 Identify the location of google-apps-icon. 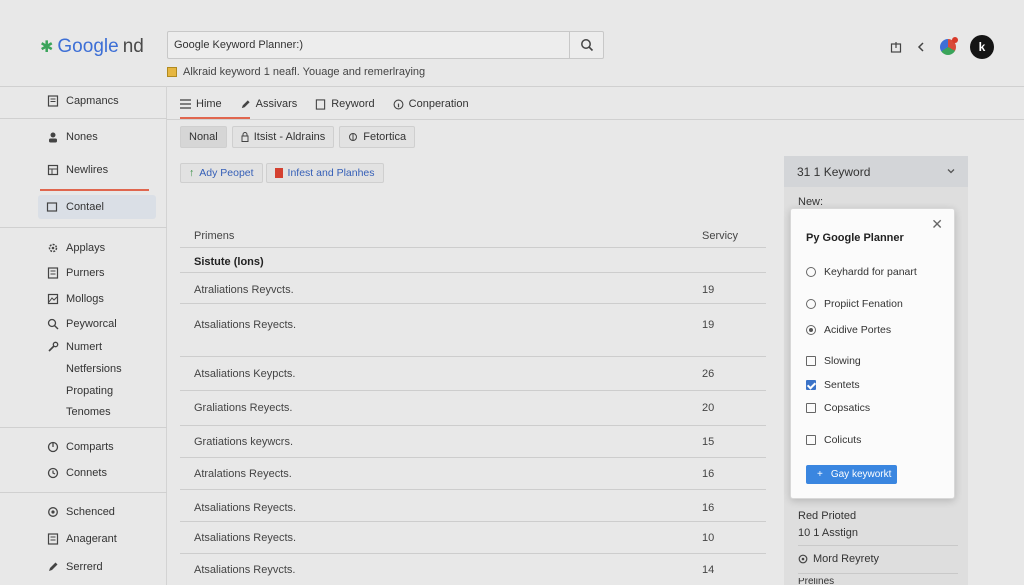
(949, 46).